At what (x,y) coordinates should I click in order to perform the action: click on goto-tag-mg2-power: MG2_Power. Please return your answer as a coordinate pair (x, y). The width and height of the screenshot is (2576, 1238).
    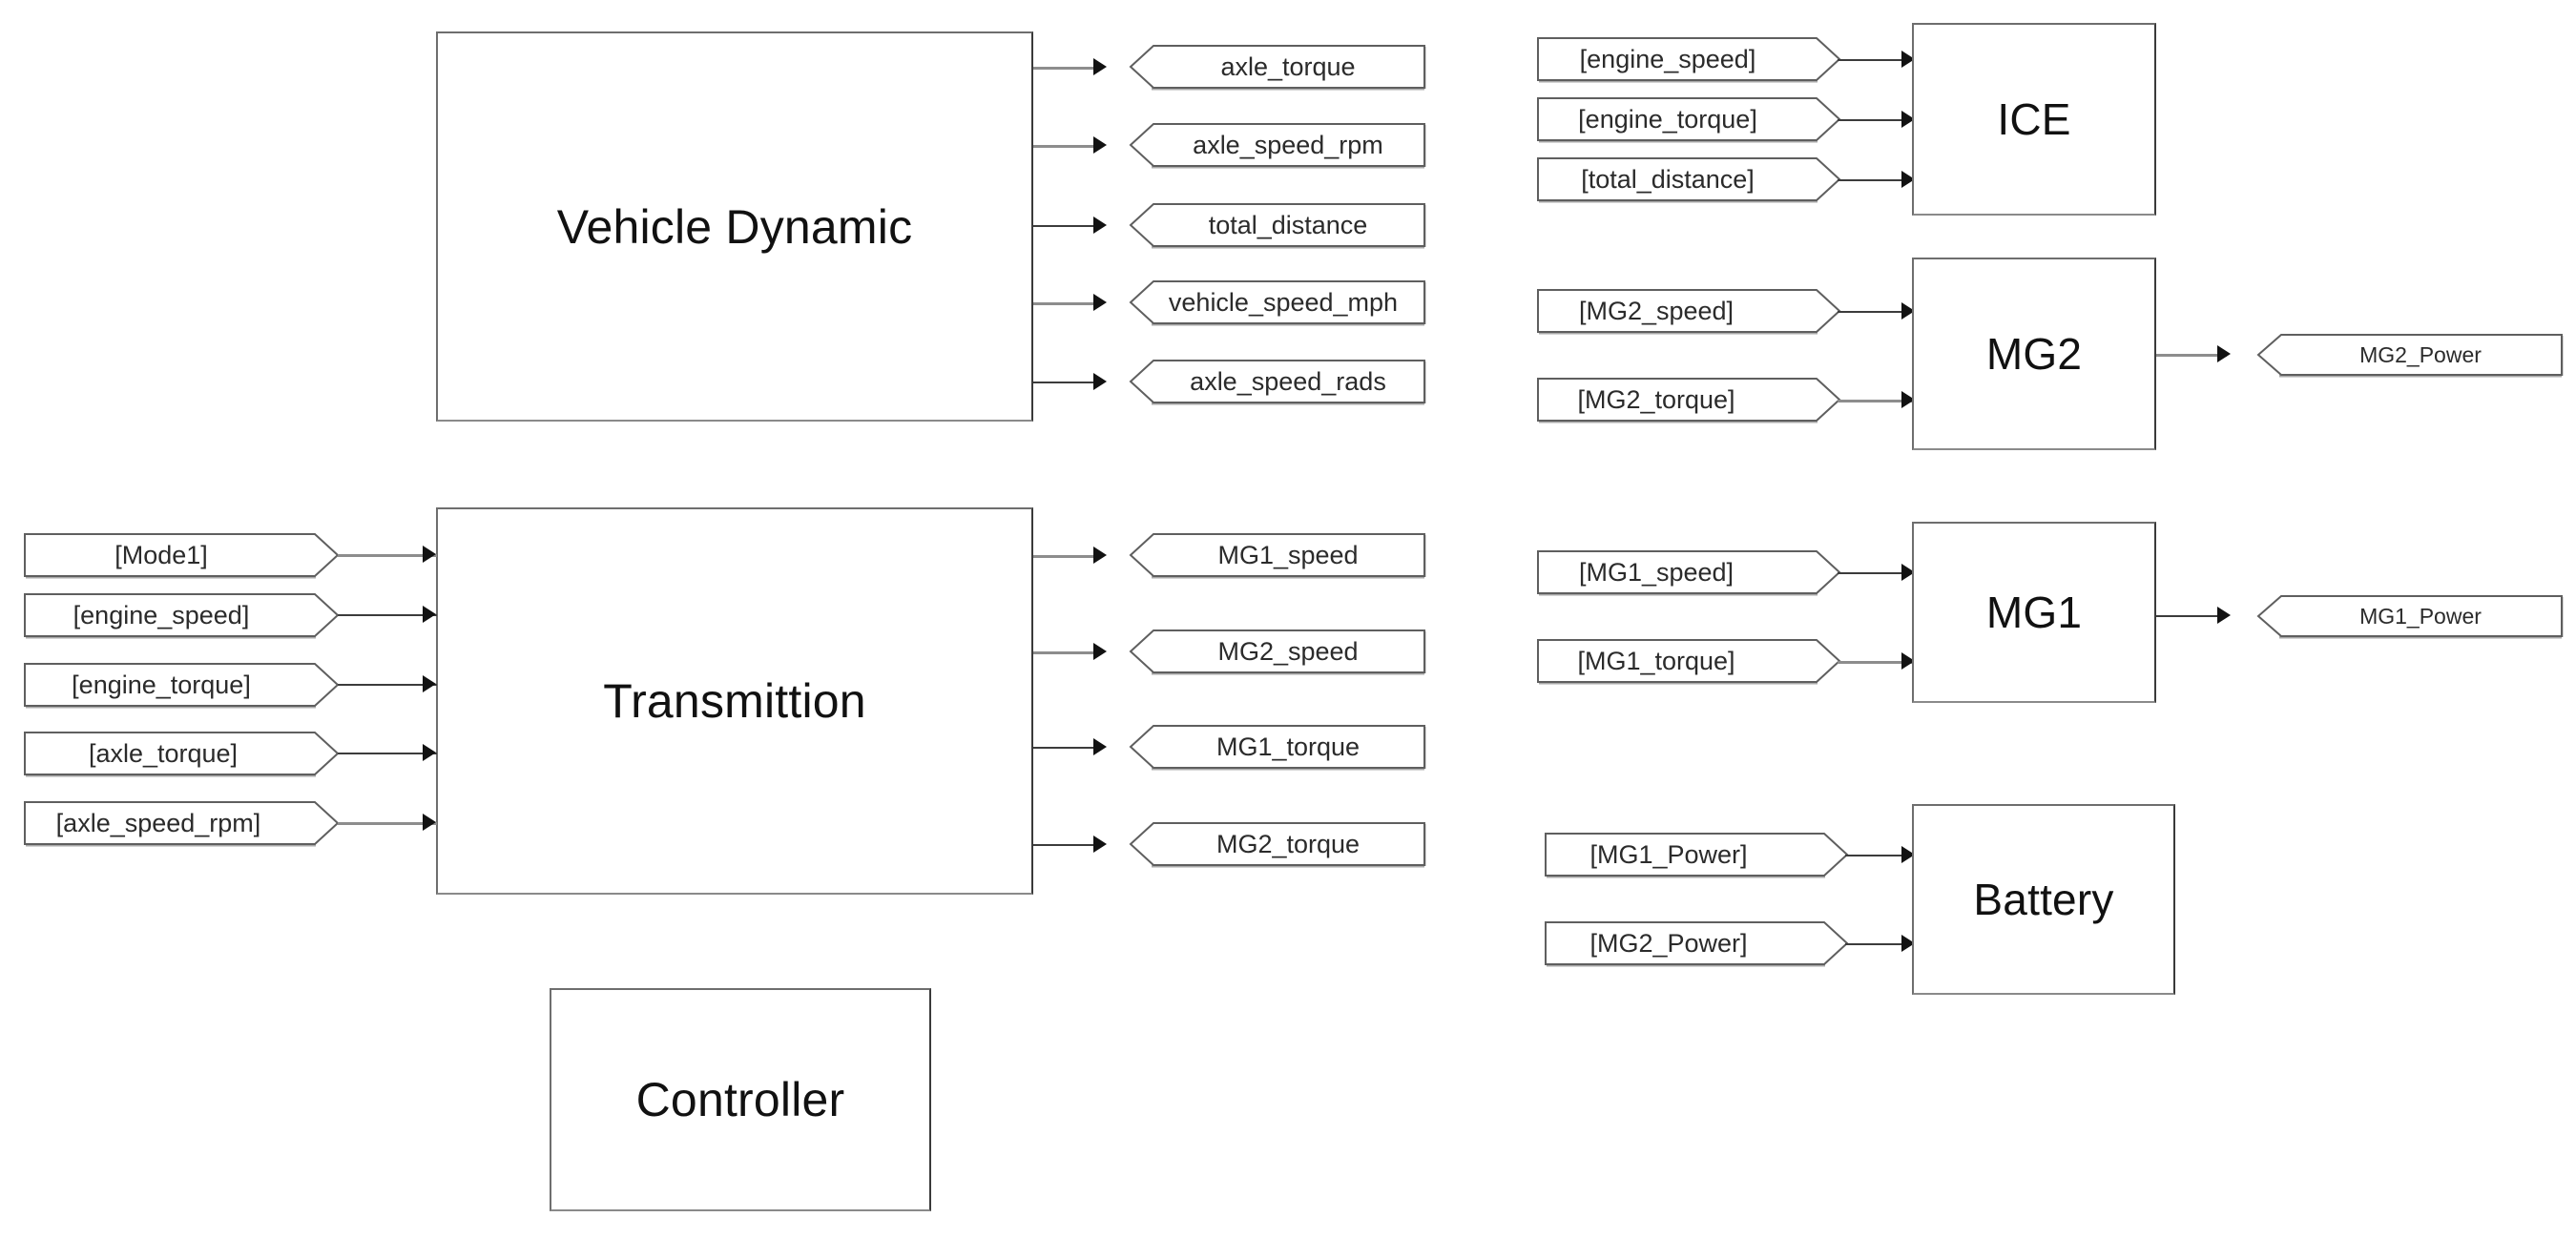
    Looking at the image, I should click on (2410, 355).